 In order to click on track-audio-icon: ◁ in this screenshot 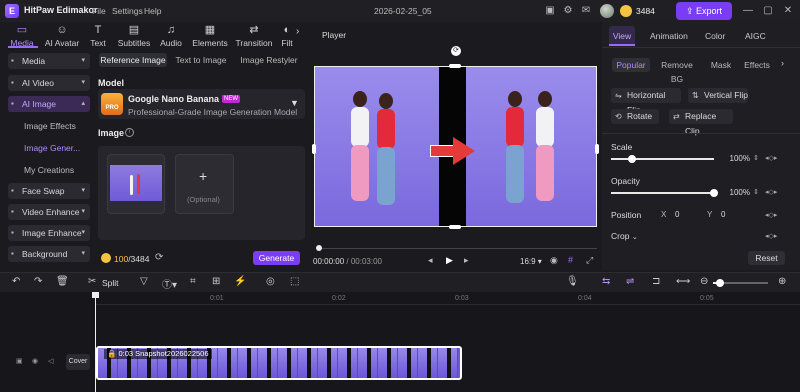, I will do `click(50, 361)`.